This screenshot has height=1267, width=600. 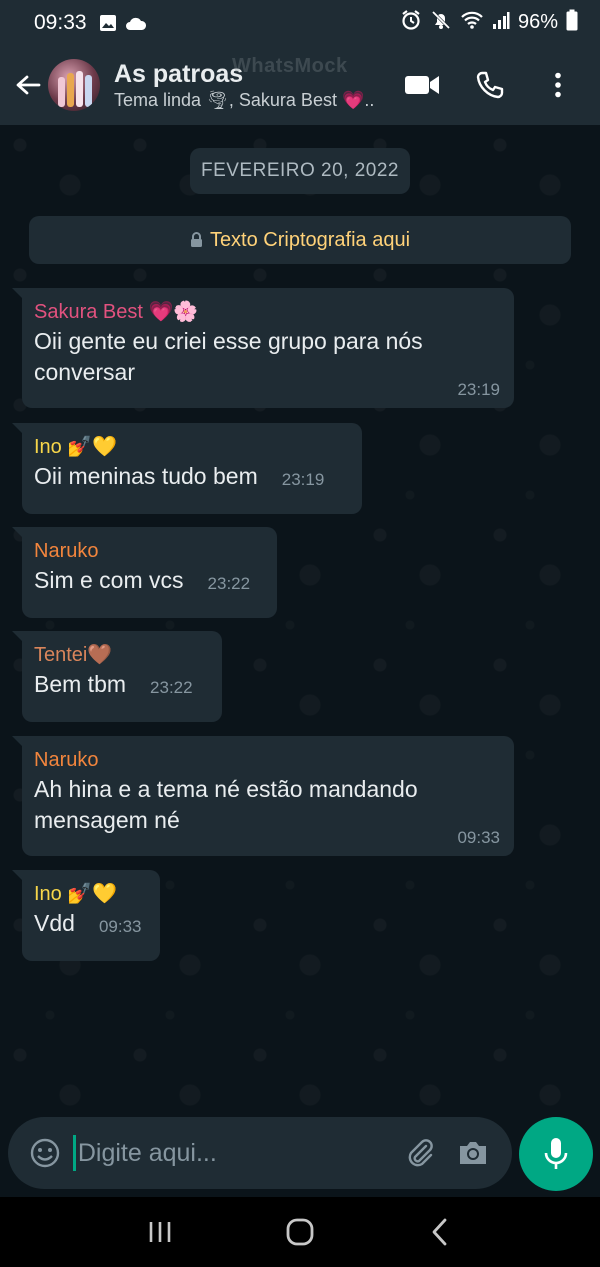 I want to click on message-text: Vdd, so click(x=54, y=923).